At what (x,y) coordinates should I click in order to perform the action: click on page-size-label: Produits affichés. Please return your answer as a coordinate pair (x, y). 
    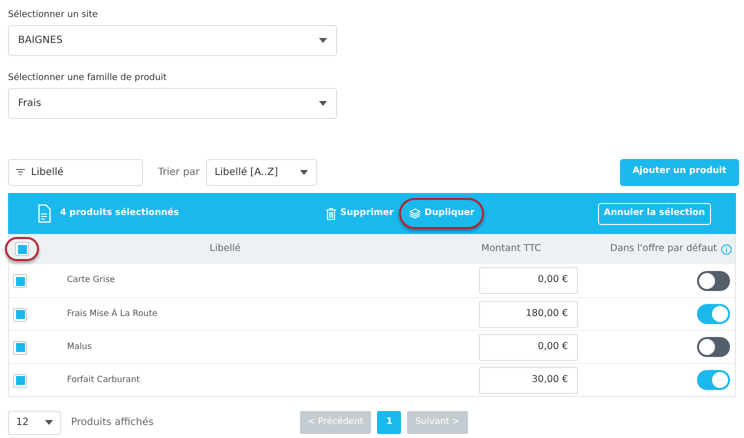
    Looking at the image, I should click on (112, 423).